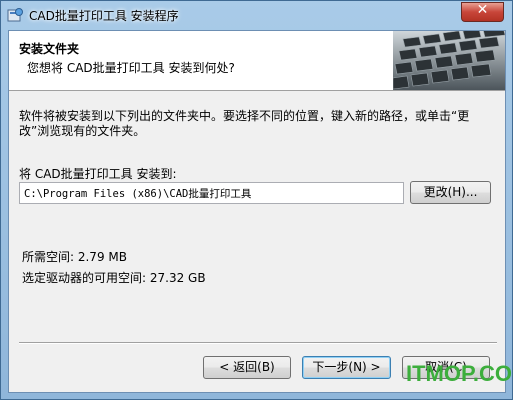  Describe the element at coordinates (459, 373) in the screenshot. I see `watermark-text: ITMOP.COM` at that location.